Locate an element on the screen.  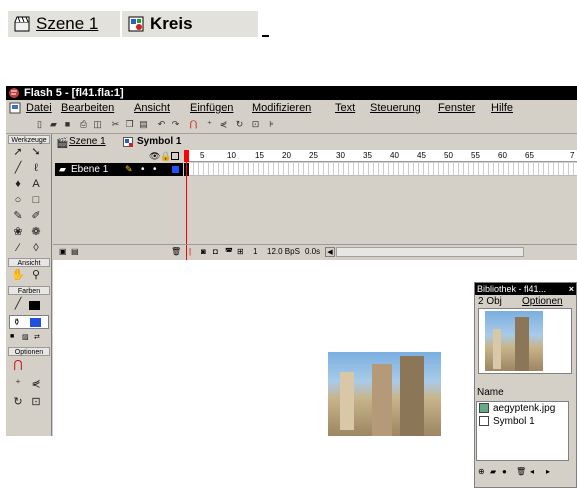
scale-option-icon: ⊡ is located at coordinates (36, 402).